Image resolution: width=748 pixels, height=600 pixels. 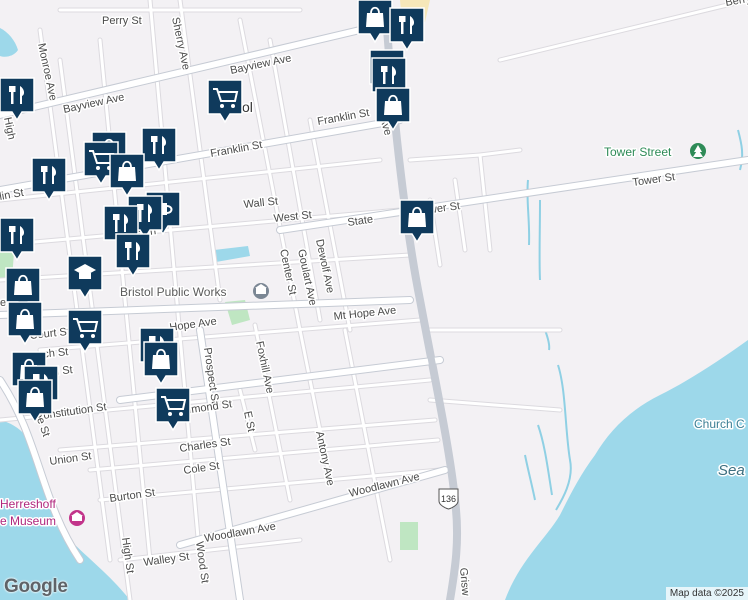 What do you see at coordinates (12, 195) in the screenshot?
I see `street-label: lin St` at bounding box center [12, 195].